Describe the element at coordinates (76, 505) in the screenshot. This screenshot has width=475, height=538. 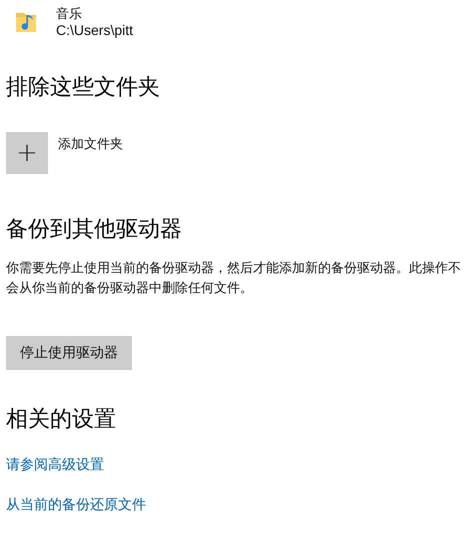
I see `settings-link: 从当前的备份还原文件` at that location.